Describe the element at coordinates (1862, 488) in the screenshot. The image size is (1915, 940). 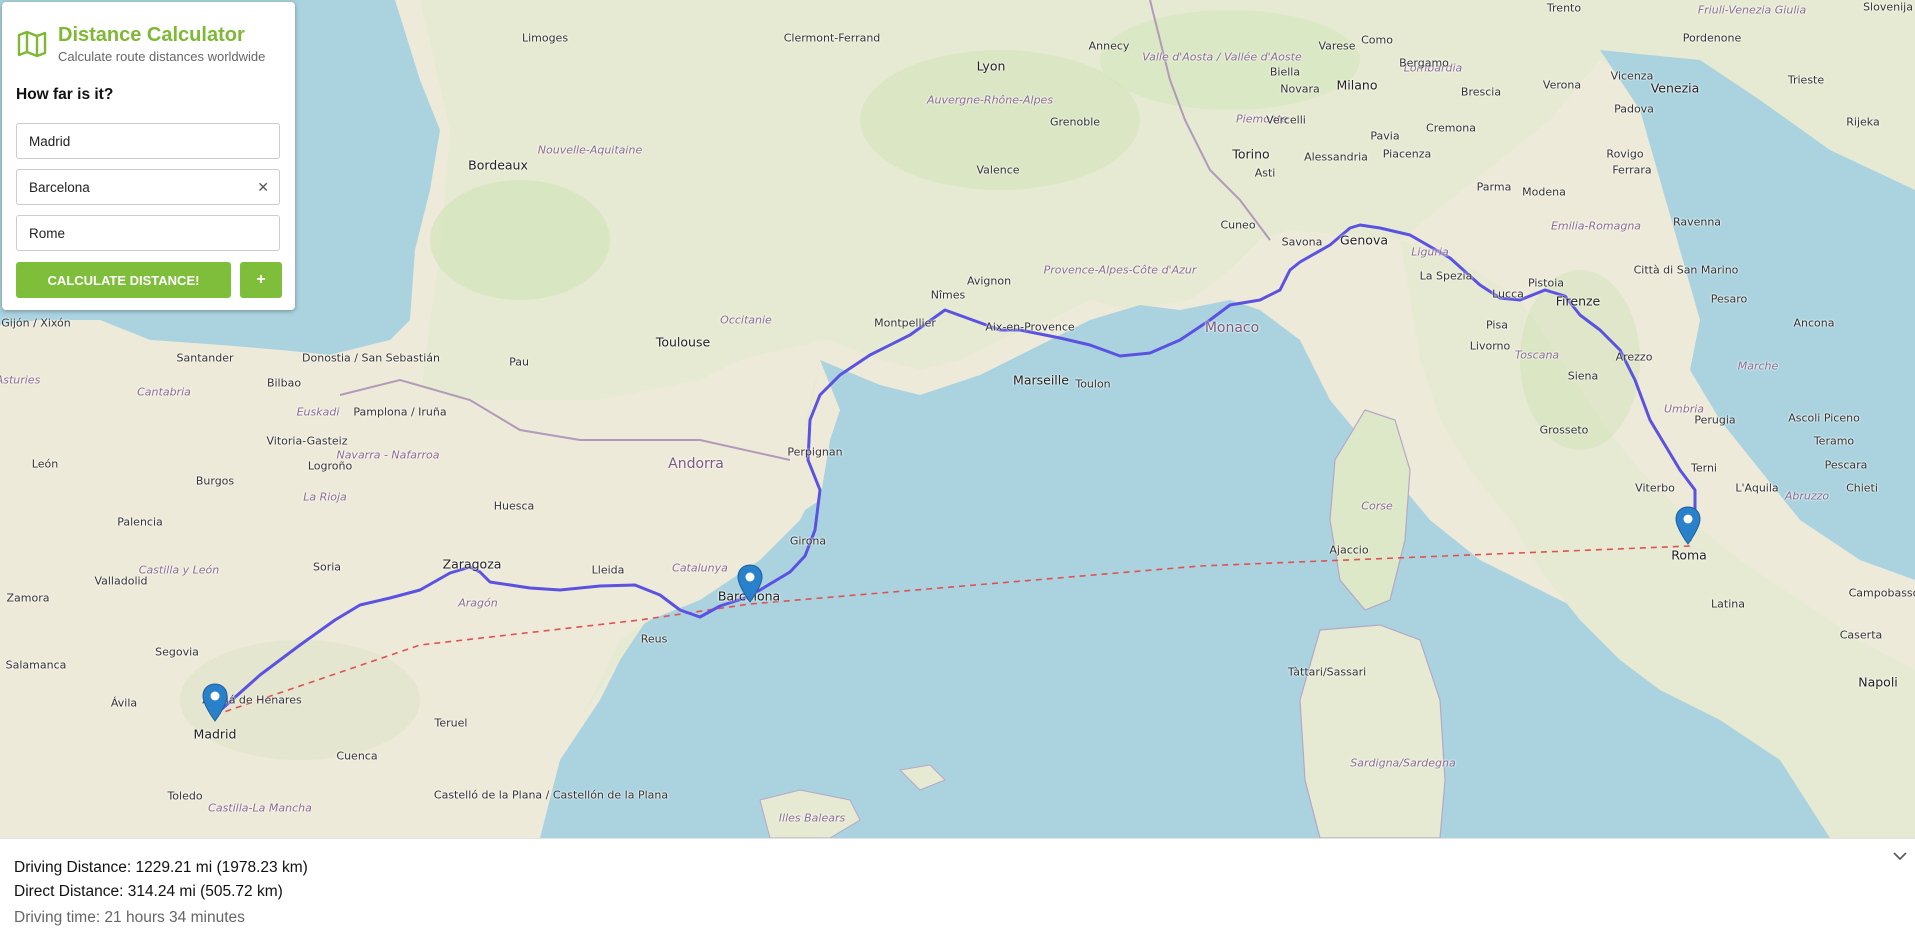
I see `map-label: Chieti` at that location.